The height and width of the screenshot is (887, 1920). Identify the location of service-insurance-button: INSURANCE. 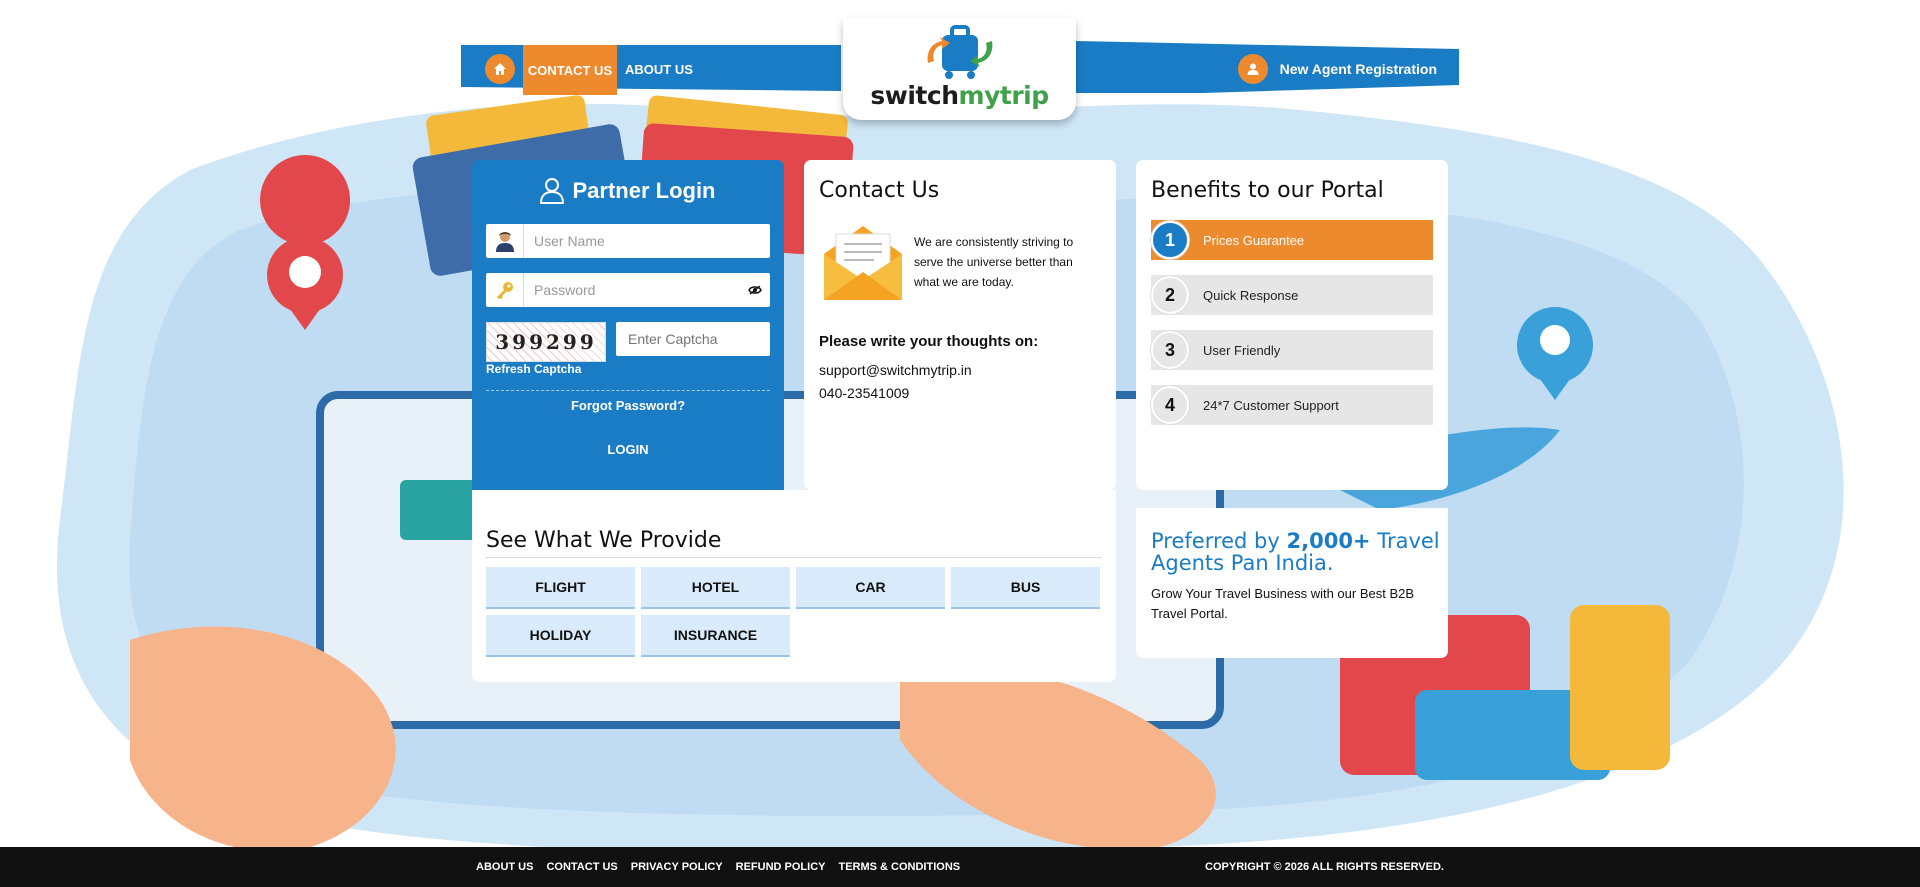
(715, 636).